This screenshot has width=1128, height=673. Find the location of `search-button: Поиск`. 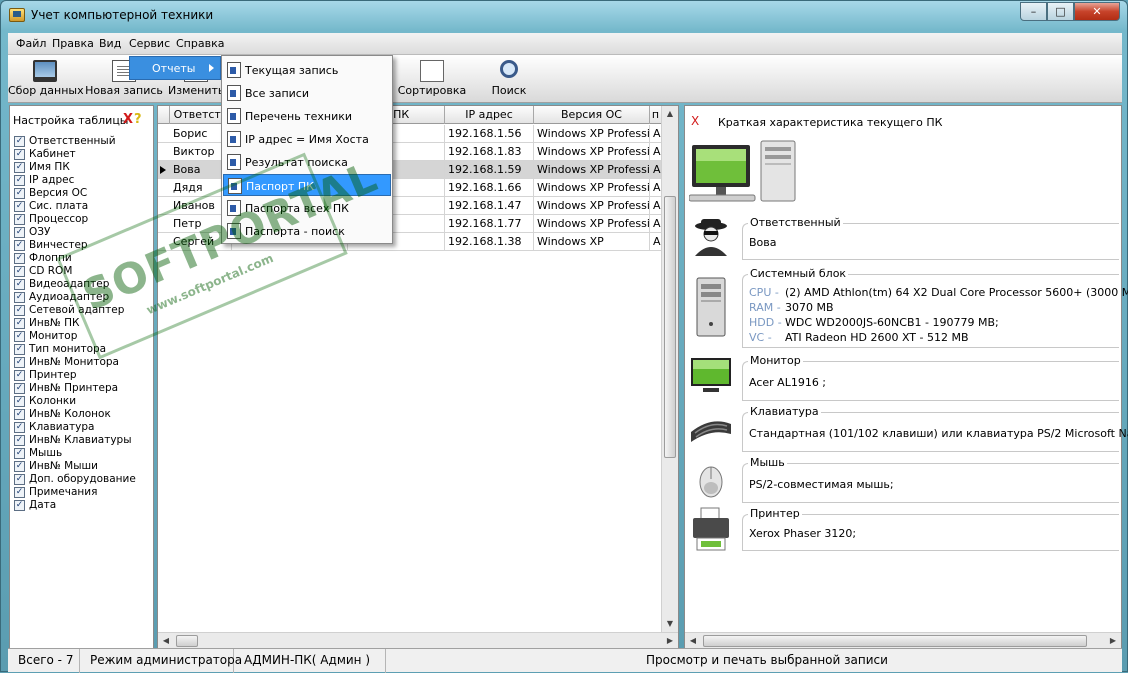

search-button: Поиск is located at coordinates (509, 79).